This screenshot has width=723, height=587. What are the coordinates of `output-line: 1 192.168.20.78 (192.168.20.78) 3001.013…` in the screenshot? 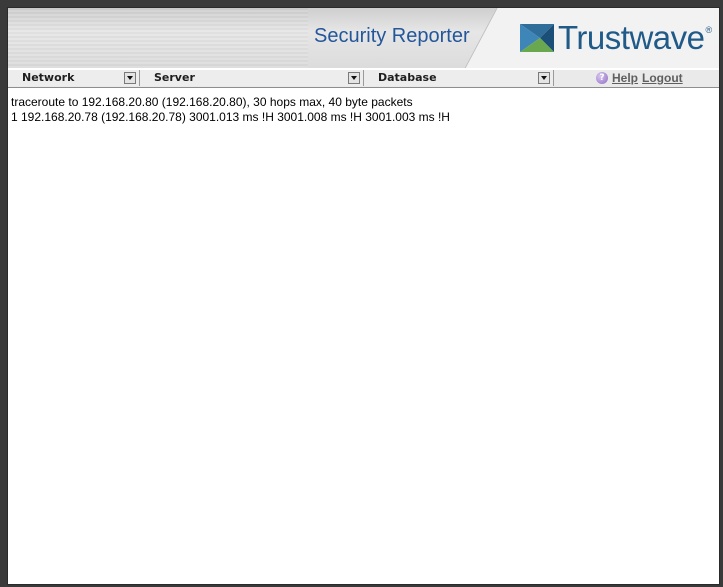 It's located at (230, 117).